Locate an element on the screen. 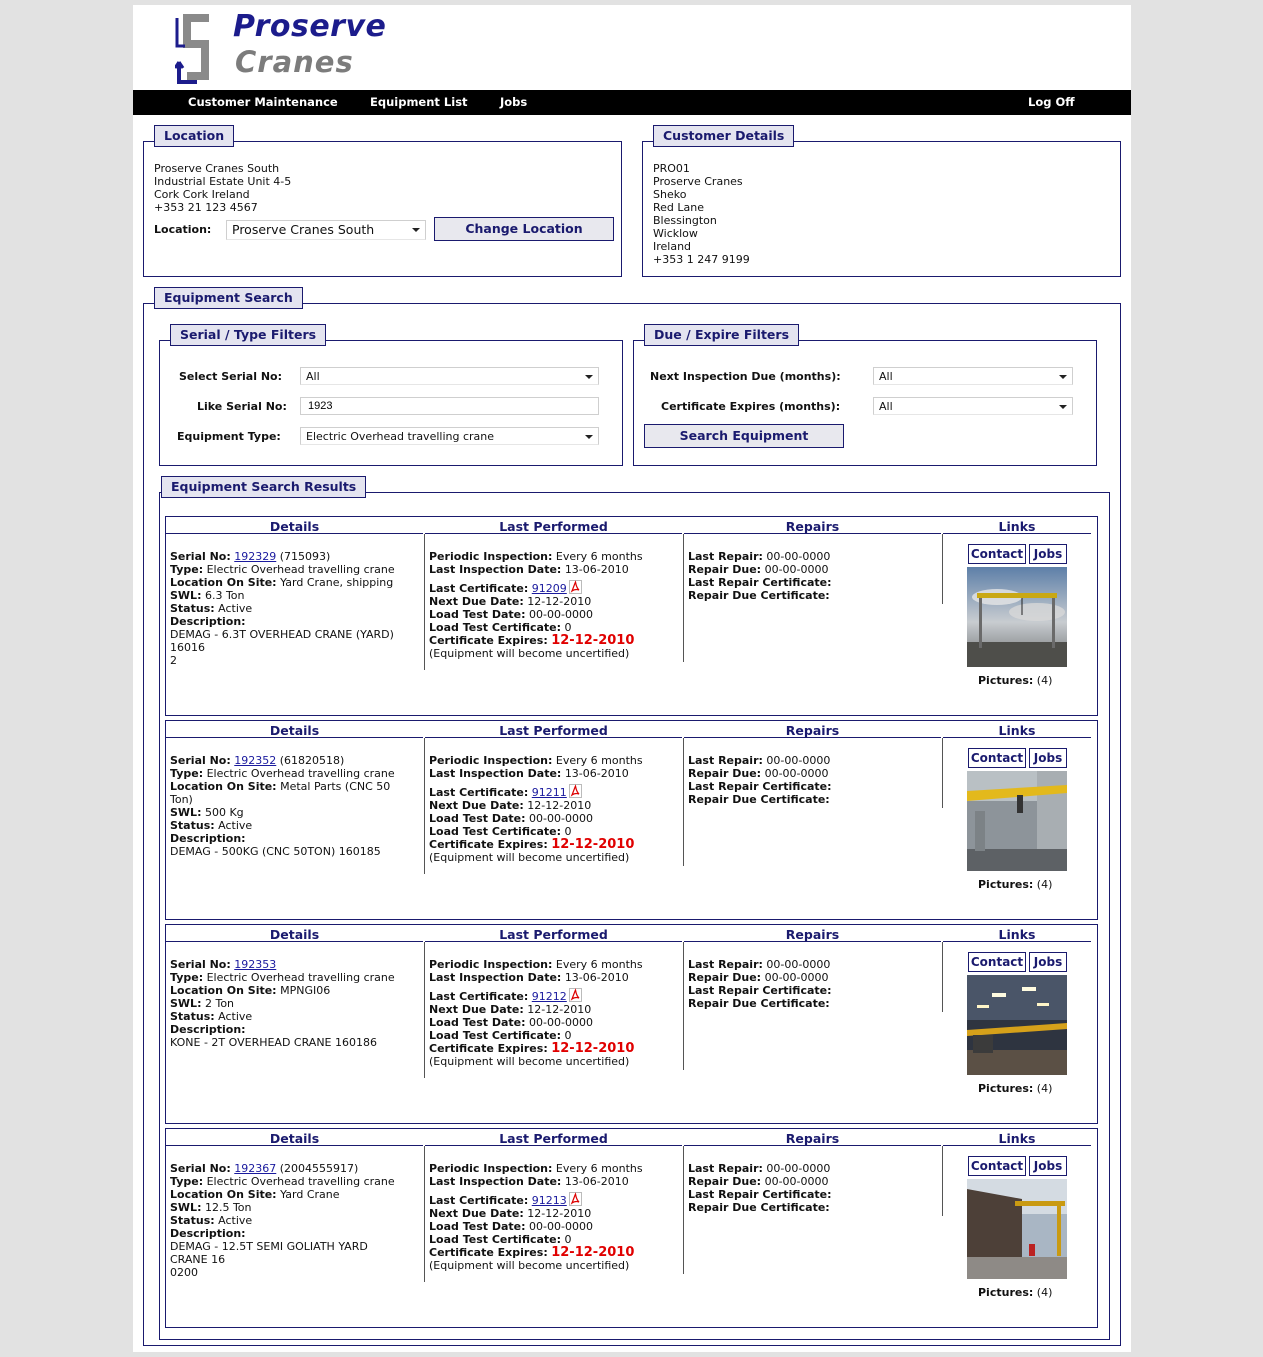 This screenshot has height=1357, width=1263. customer-line: Proserve Cranes is located at coordinates (698, 181).